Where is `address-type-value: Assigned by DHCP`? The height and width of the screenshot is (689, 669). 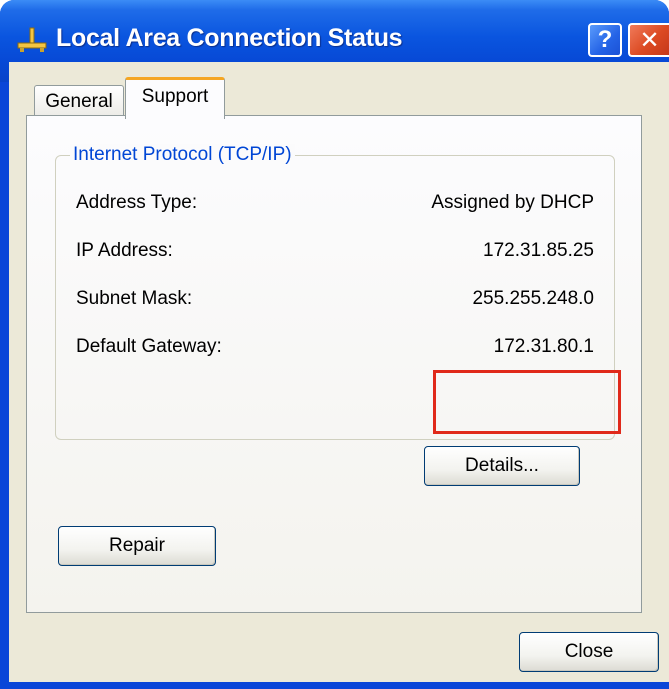 address-type-value: Assigned by DHCP is located at coordinates (512, 202).